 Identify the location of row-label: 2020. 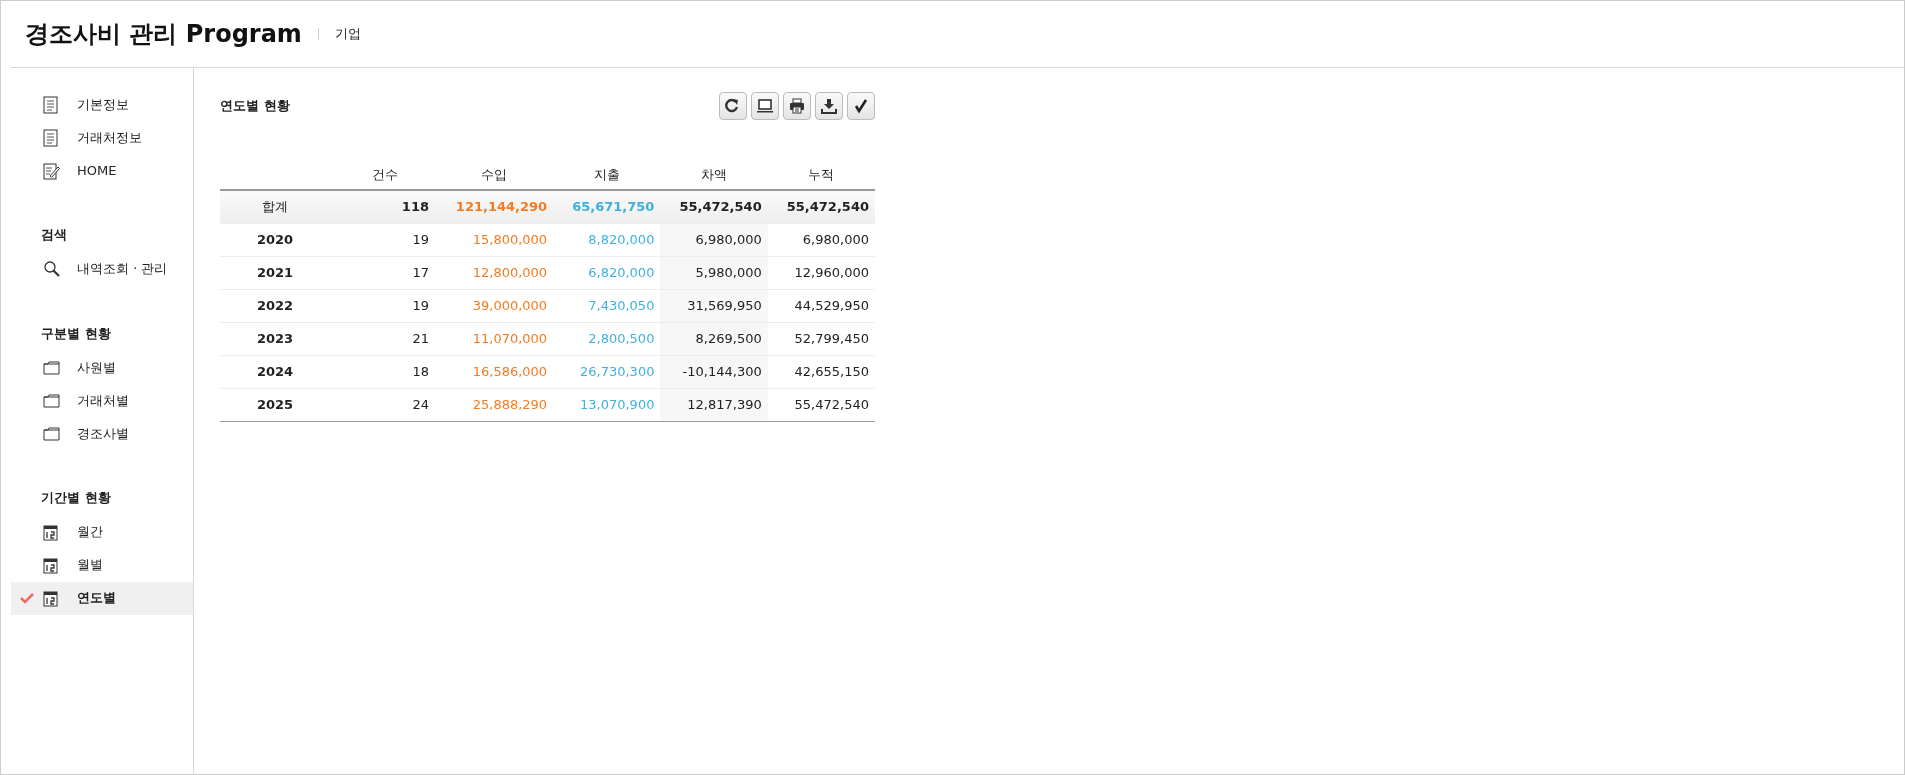
(277, 239).